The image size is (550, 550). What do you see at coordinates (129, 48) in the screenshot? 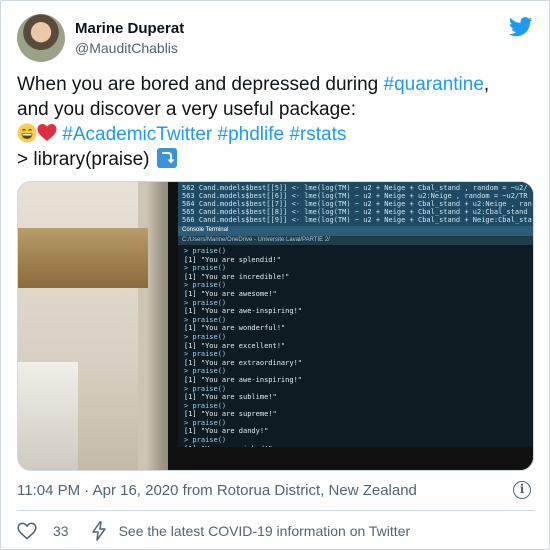
I see `author-handle: @MauditChablis` at bounding box center [129, 48].